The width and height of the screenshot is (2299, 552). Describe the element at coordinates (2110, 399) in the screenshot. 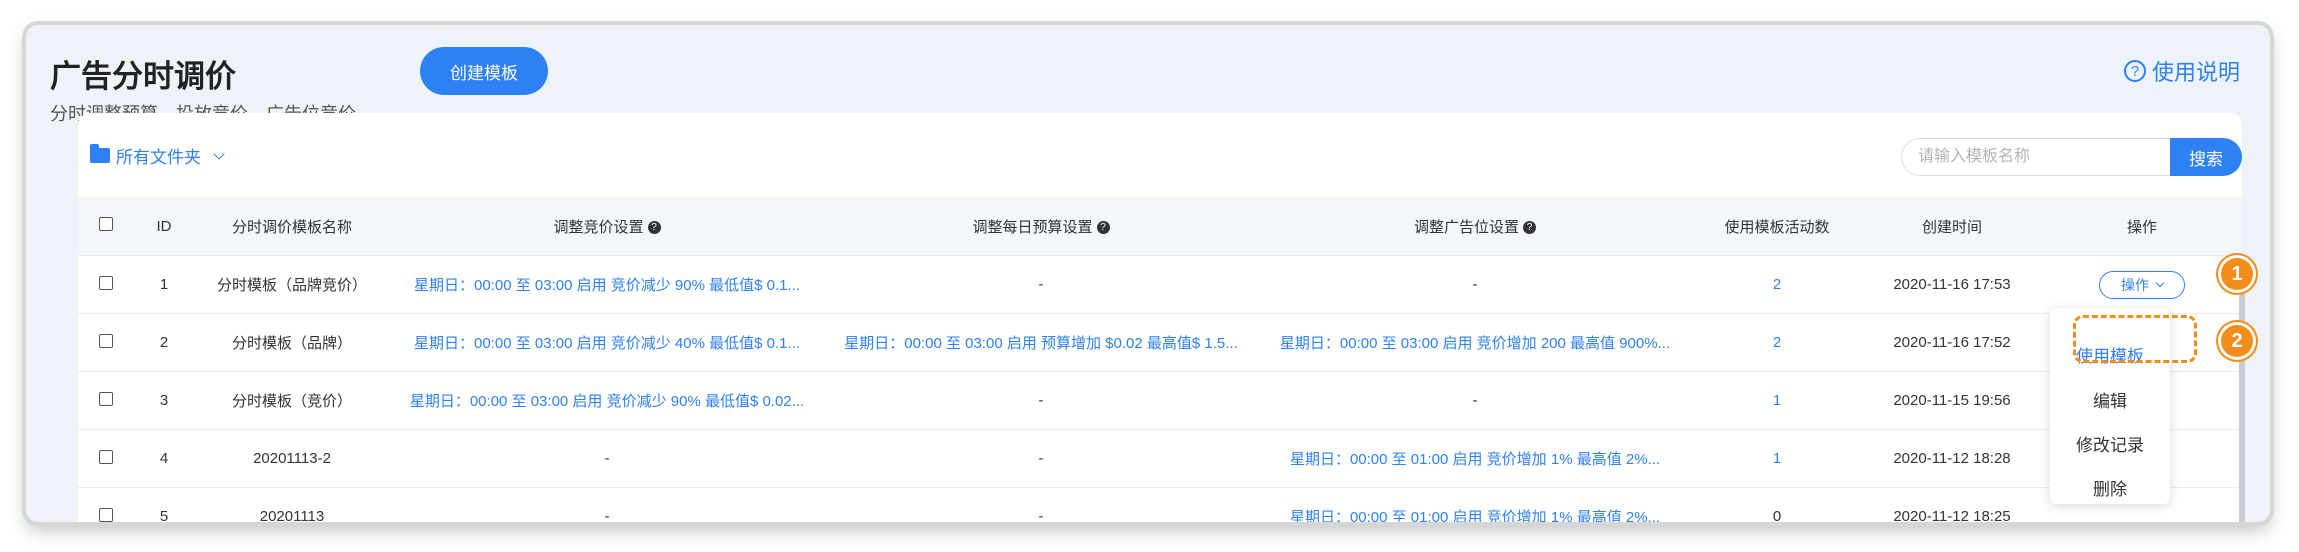

I see `menu-item-edit: 编辑` at that location.